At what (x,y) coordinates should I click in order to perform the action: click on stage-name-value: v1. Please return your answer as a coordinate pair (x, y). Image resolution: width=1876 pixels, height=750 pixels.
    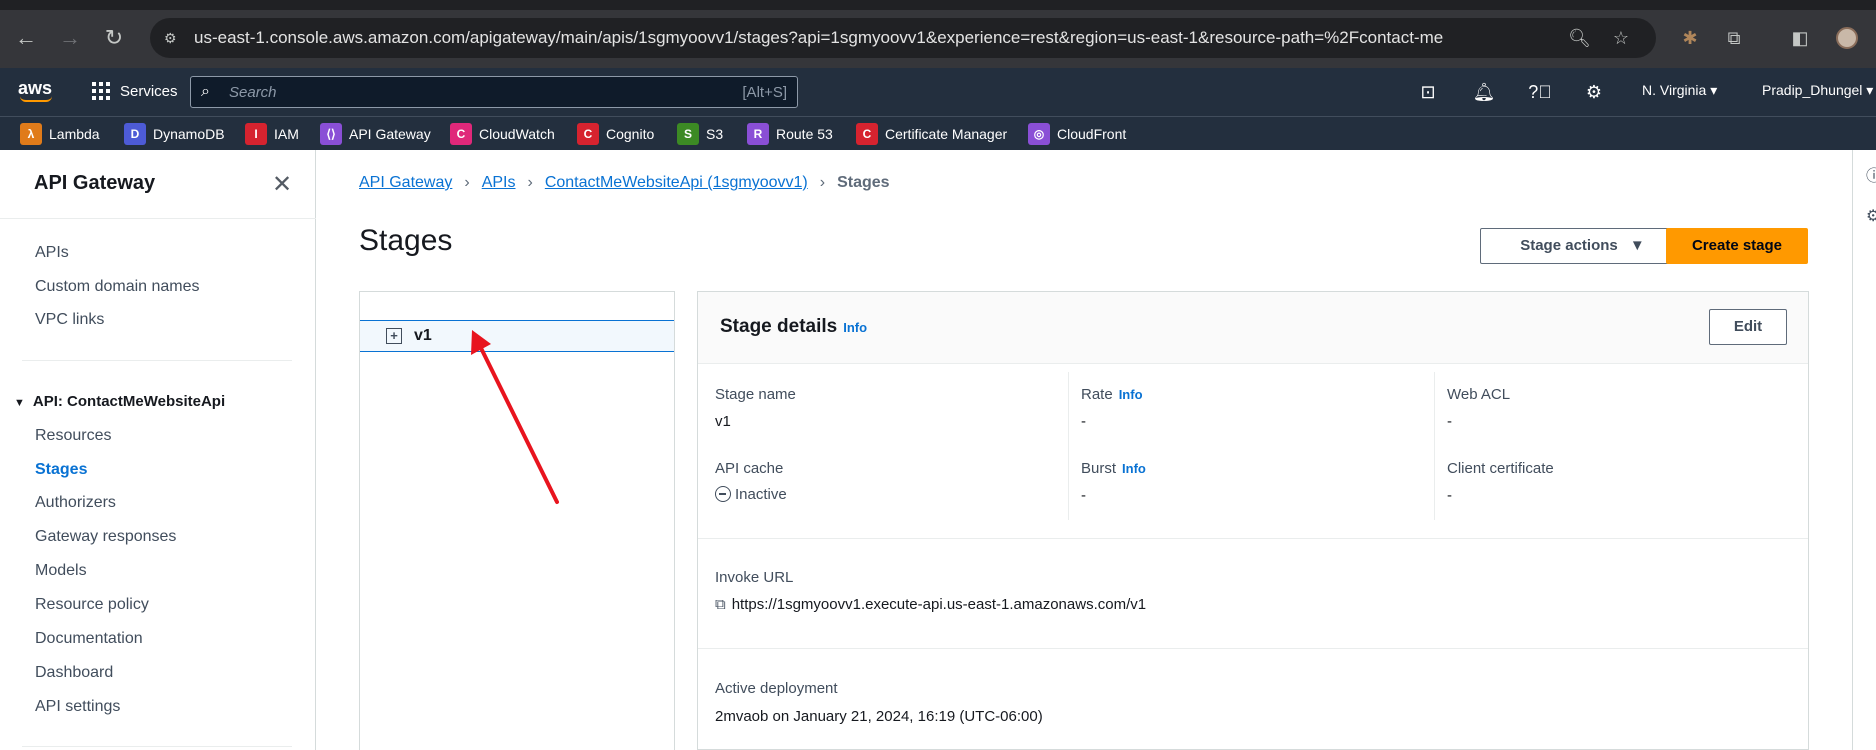
    Looking at the image, I should click on (723, 421).